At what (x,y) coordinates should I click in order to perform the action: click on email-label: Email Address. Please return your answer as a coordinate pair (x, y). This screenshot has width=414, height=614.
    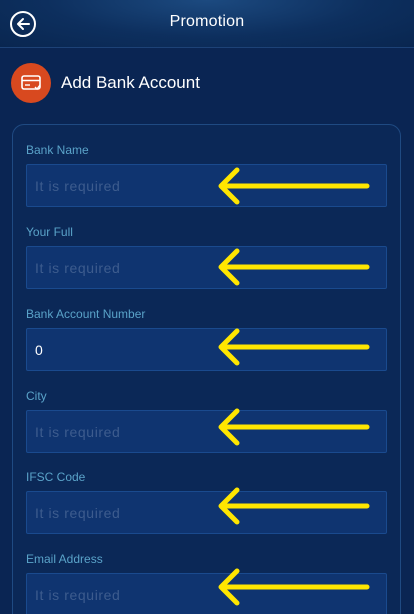
    Looking at the image, I should click on (64, 559).